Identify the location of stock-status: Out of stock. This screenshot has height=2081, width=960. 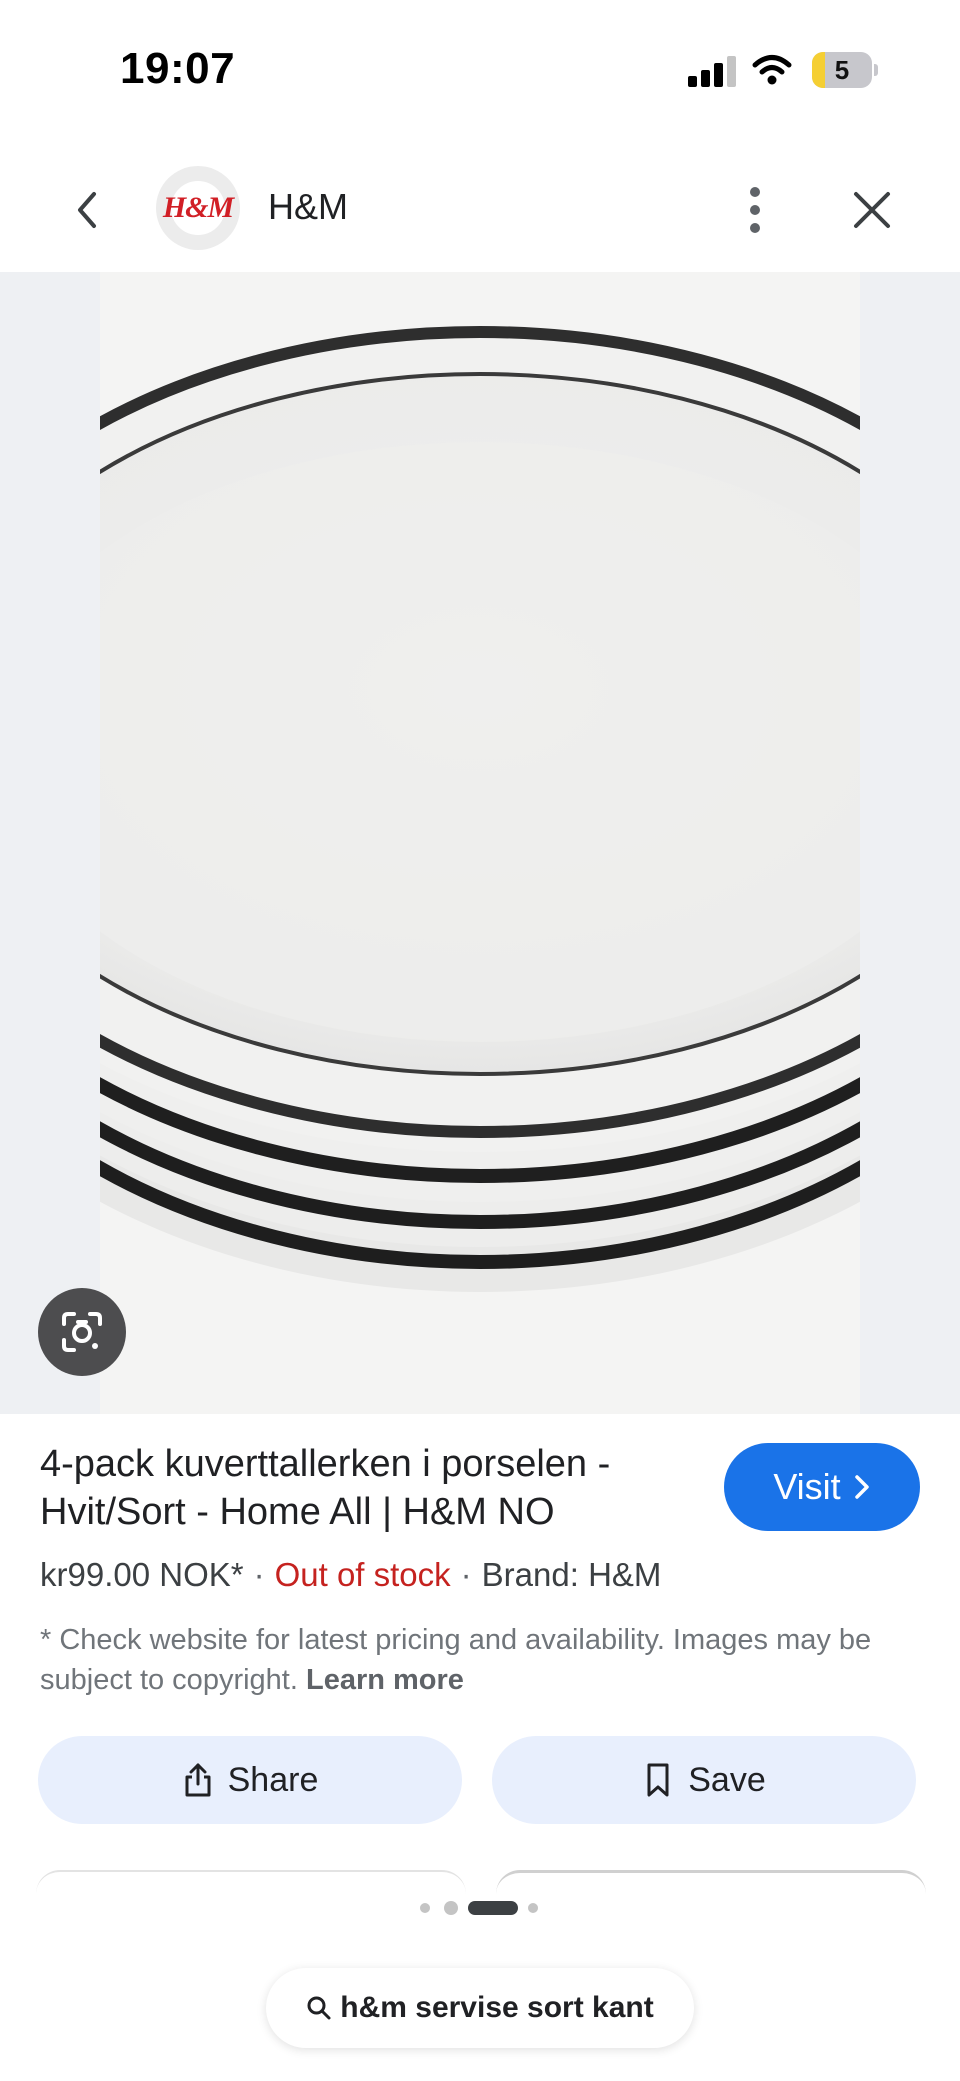
(362, 1574).